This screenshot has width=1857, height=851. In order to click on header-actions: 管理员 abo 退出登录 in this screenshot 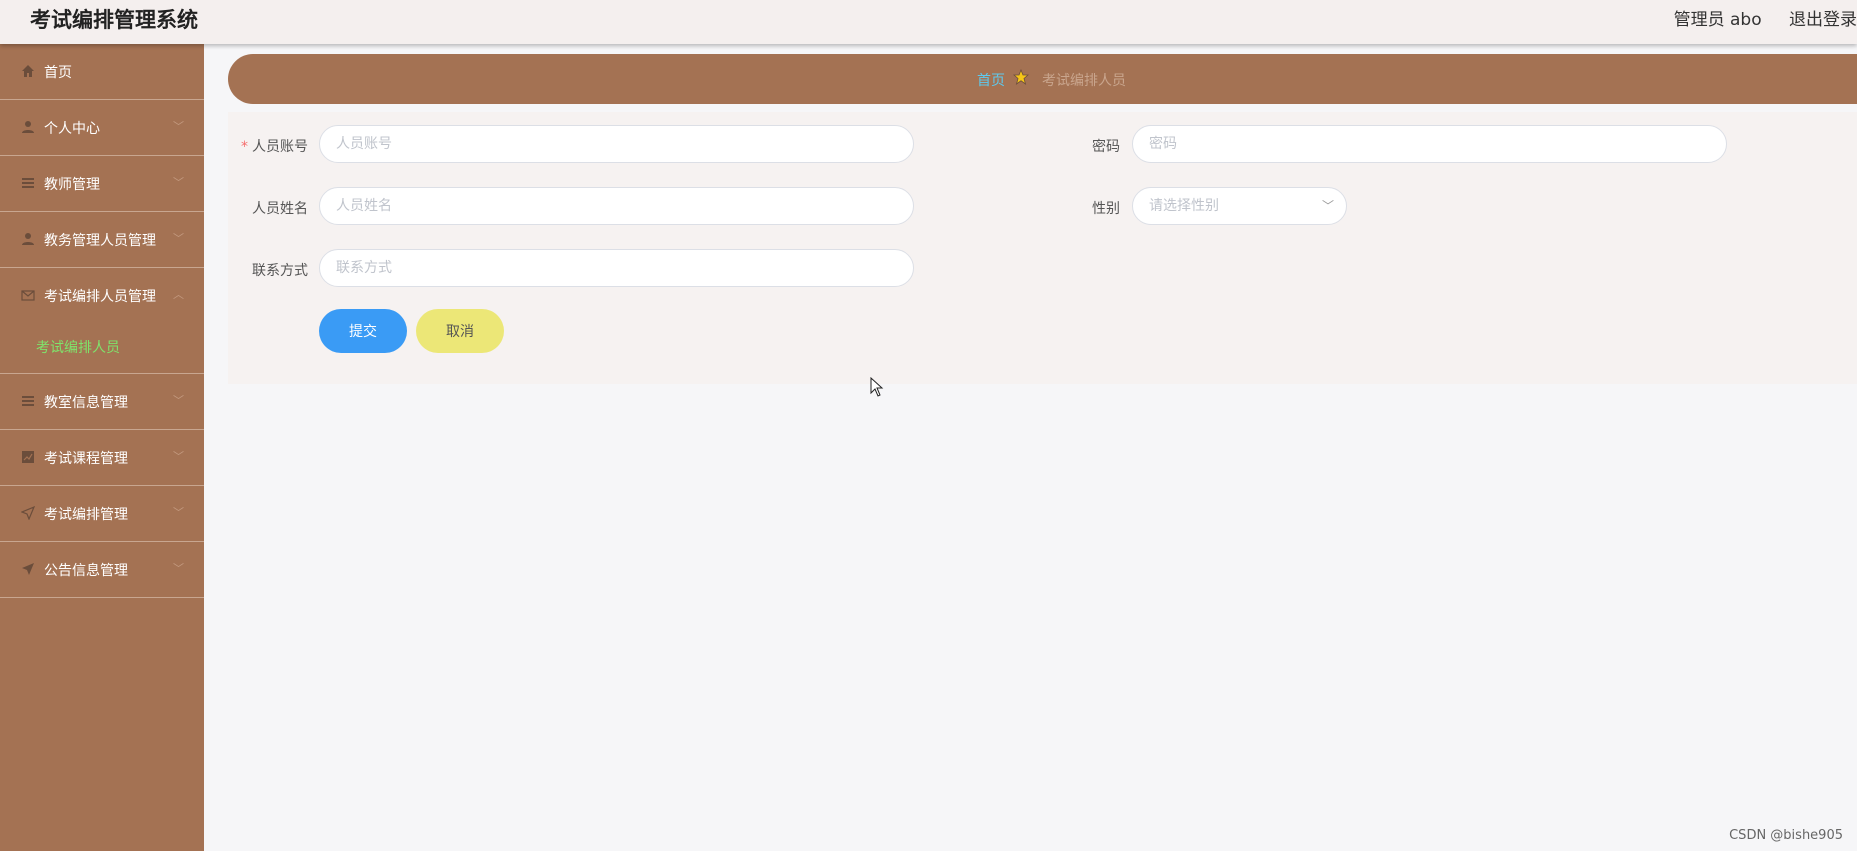, I will do `click(1765, 17)`.